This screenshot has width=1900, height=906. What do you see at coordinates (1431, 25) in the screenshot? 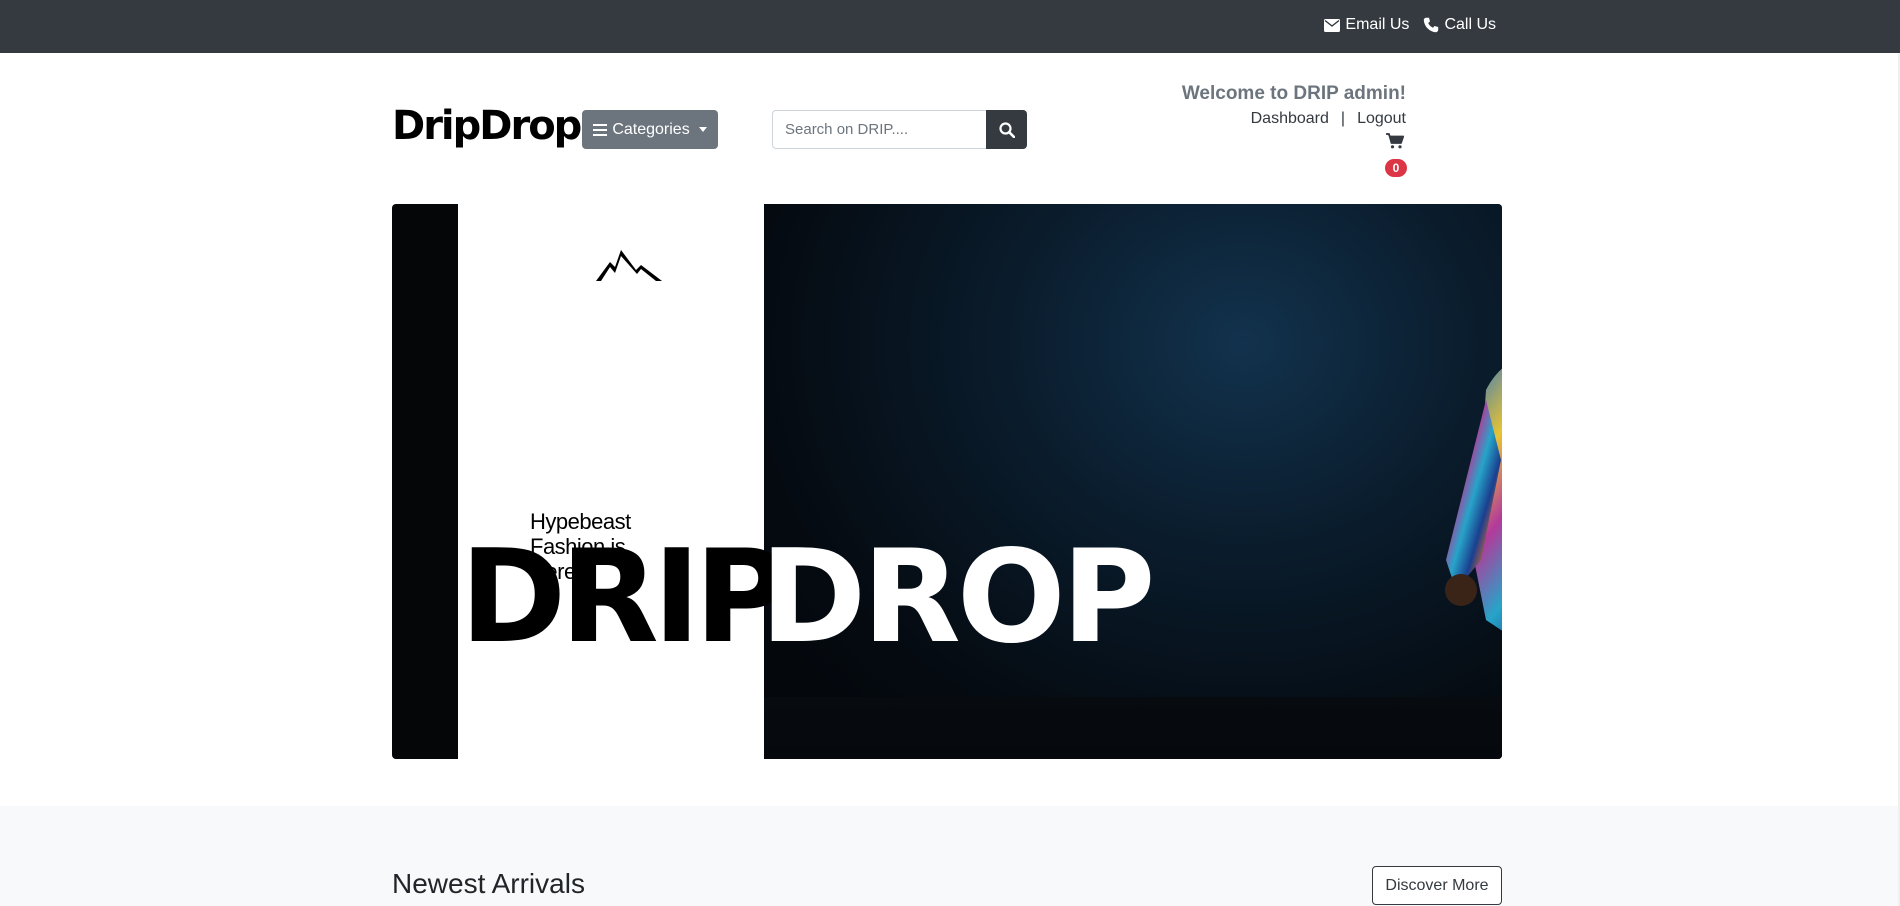
I see `phone-icon` at bounding box center [1431, 25].